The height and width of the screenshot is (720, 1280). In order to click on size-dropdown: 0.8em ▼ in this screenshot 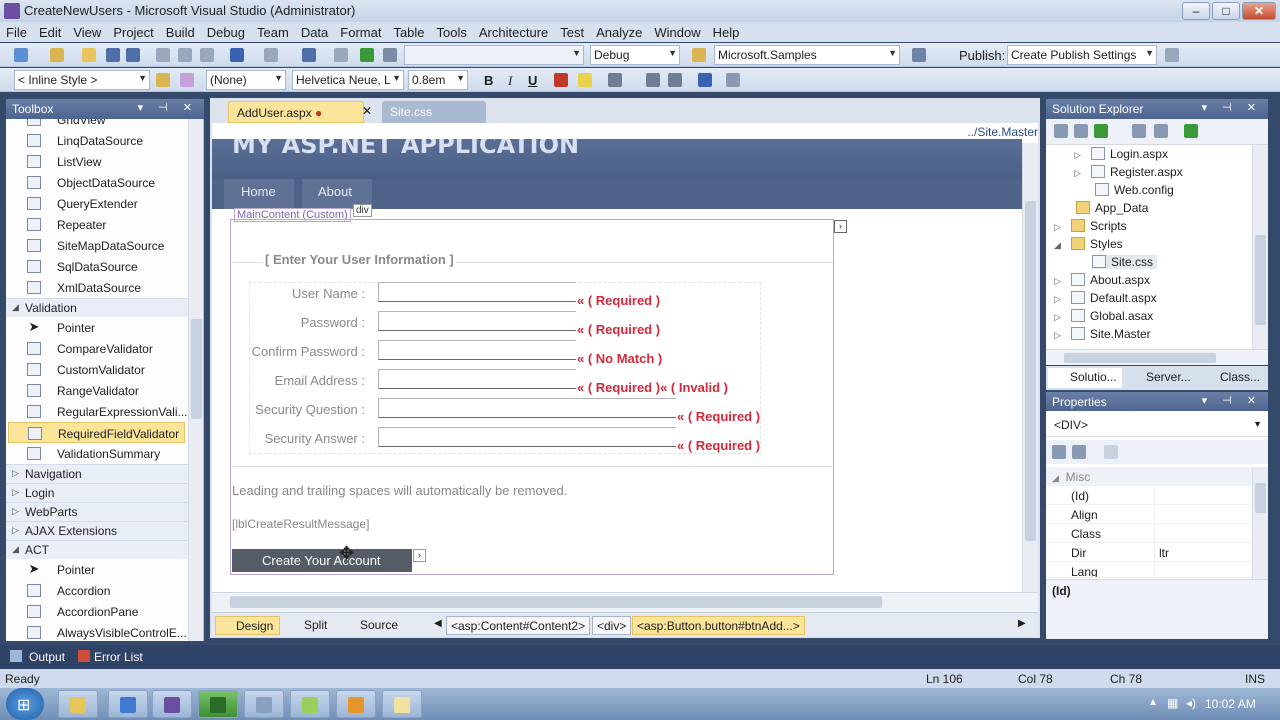, I will do `click(438, 80)`.